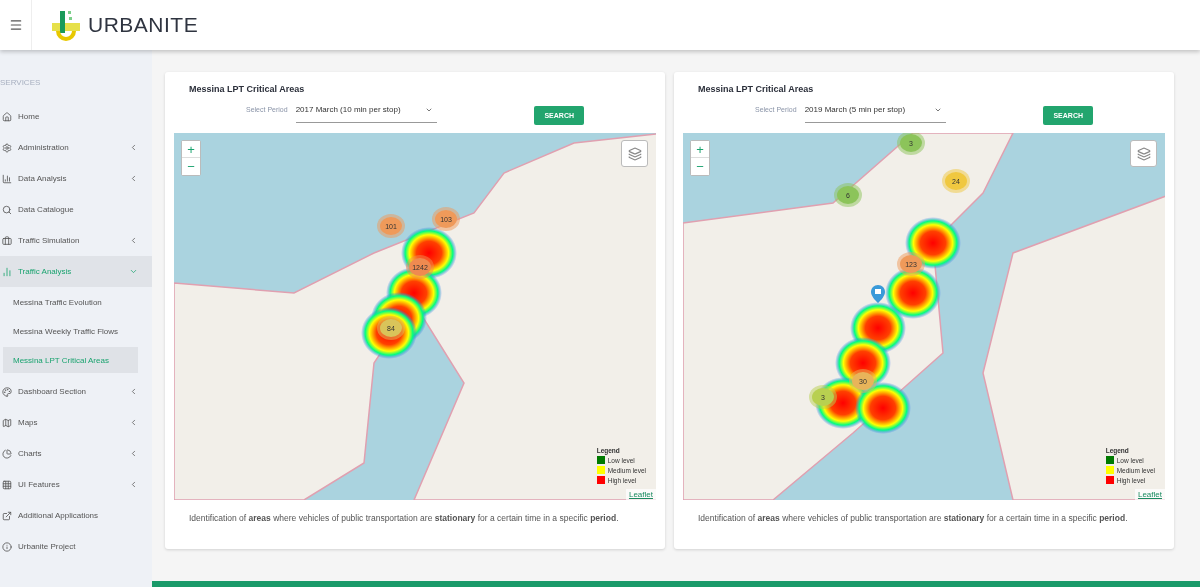 This screenshot has height=587, width=1200. What do you see at coordinates (7, 422) in the screenshot?
I see `map-icon` at bounding box center [7, 422].